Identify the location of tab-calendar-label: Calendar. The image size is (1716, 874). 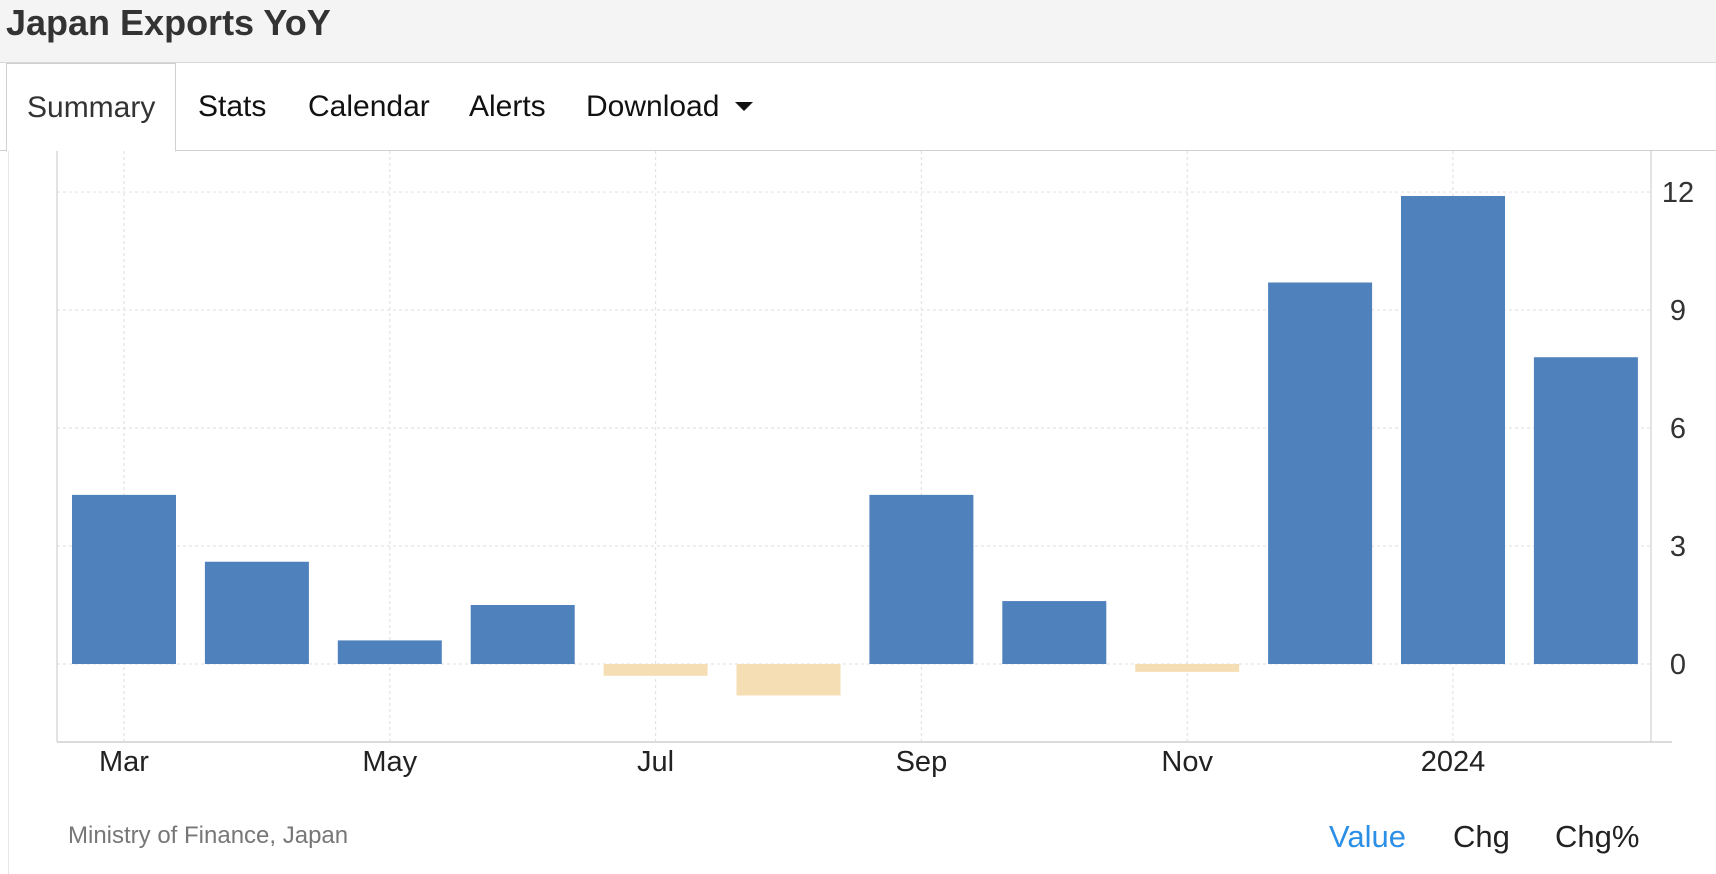
(369, 106).